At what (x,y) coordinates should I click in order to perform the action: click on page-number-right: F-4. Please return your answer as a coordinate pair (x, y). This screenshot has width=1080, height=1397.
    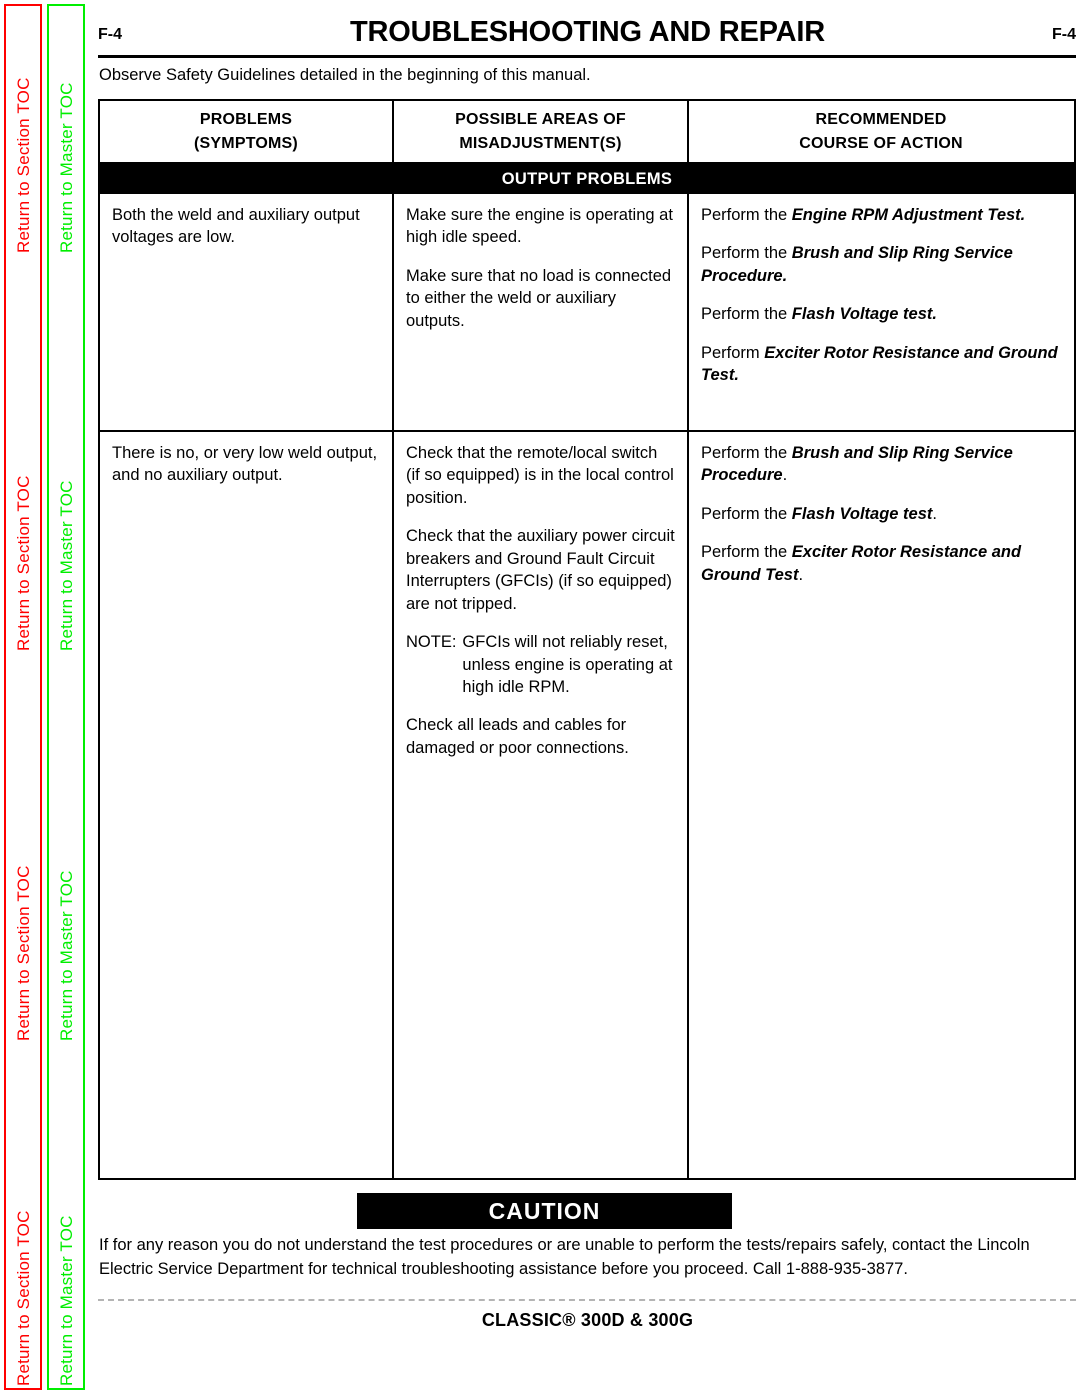
    Looking at the image, I should click on (1064, 34).